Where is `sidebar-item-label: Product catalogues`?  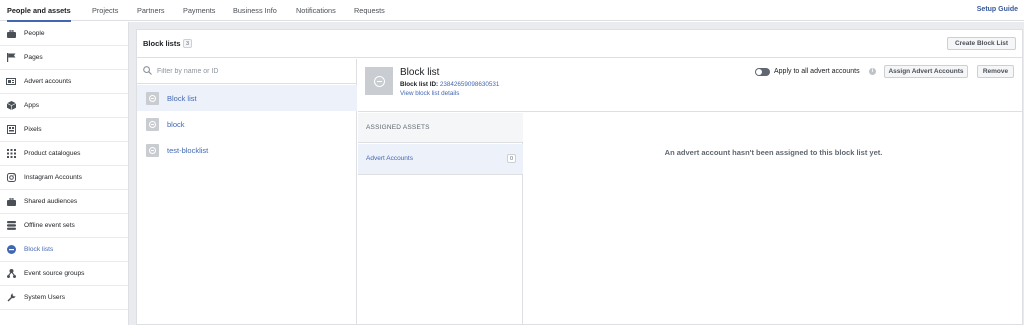
sidebar-item-label: Product catalogues is located at coordinates (52, 153).